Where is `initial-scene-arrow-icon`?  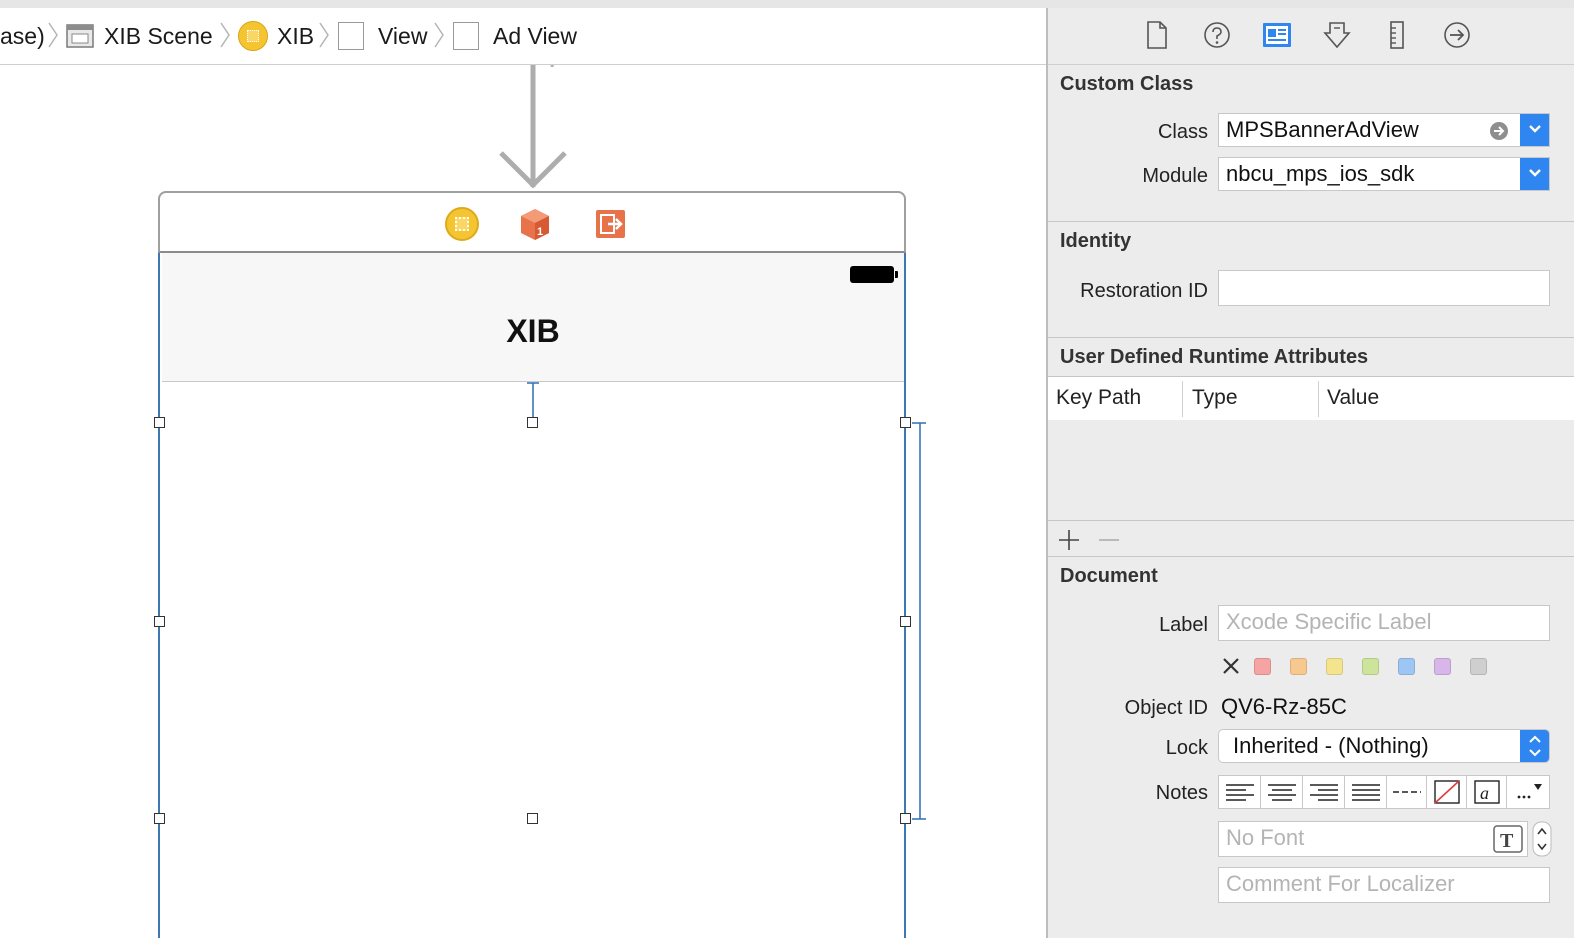 initial-scene-arrow-icon is located at coordinates (533, 127).